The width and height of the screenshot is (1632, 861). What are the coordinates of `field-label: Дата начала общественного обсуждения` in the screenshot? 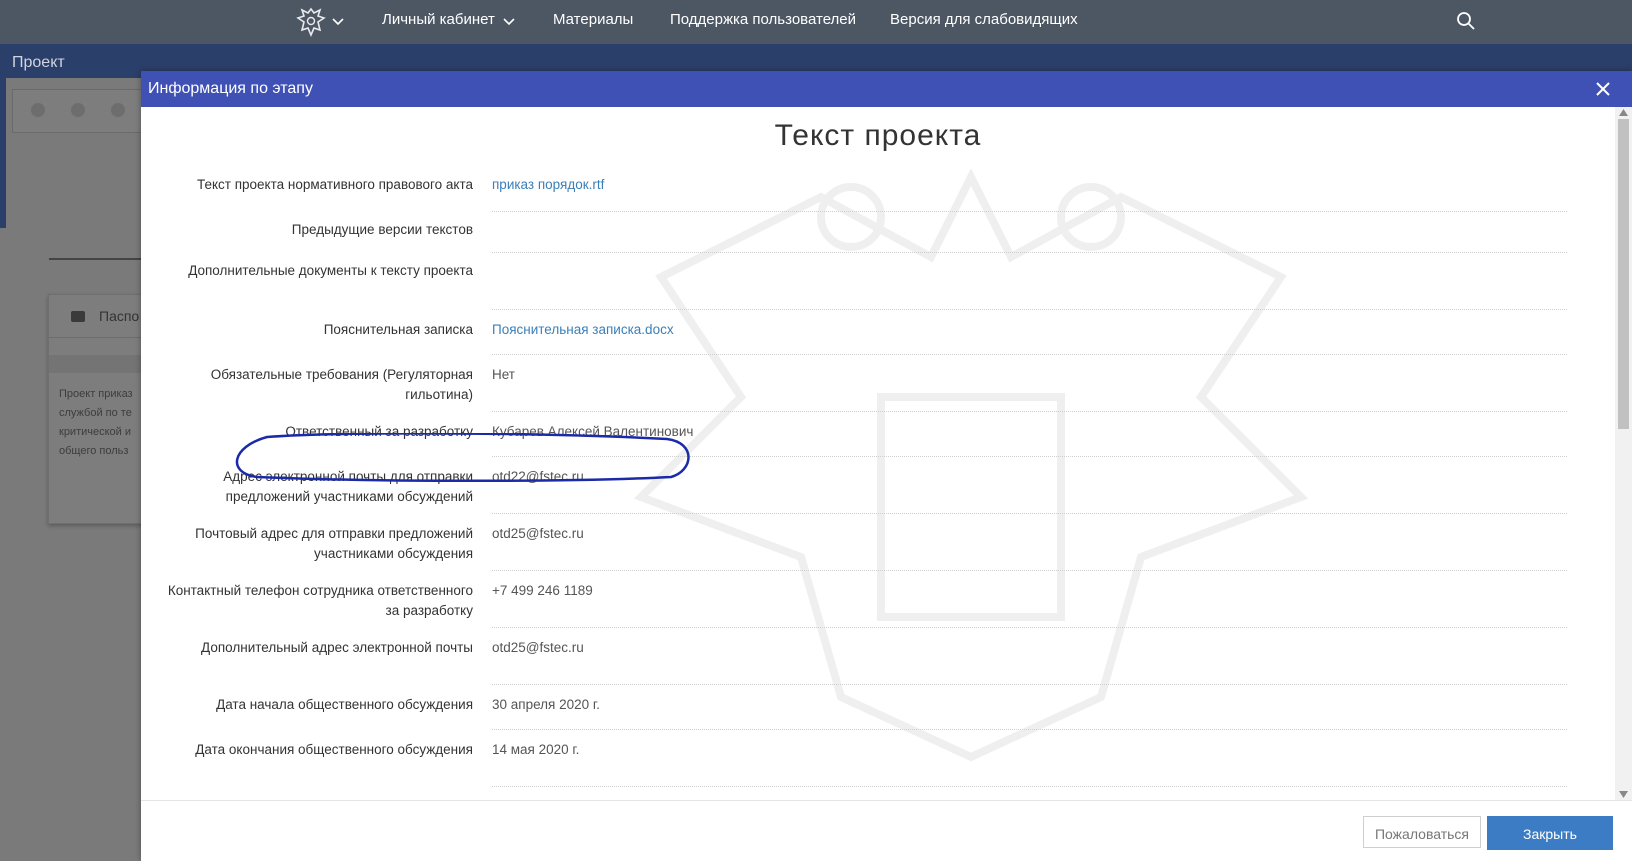 It's located at (344, 704).